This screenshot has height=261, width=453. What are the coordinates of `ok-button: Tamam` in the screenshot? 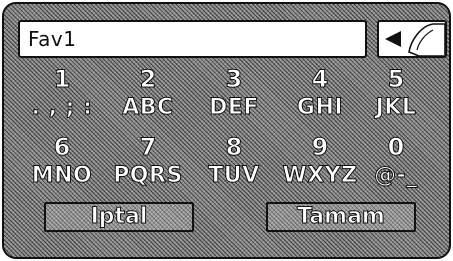 It's located at (341, 217).